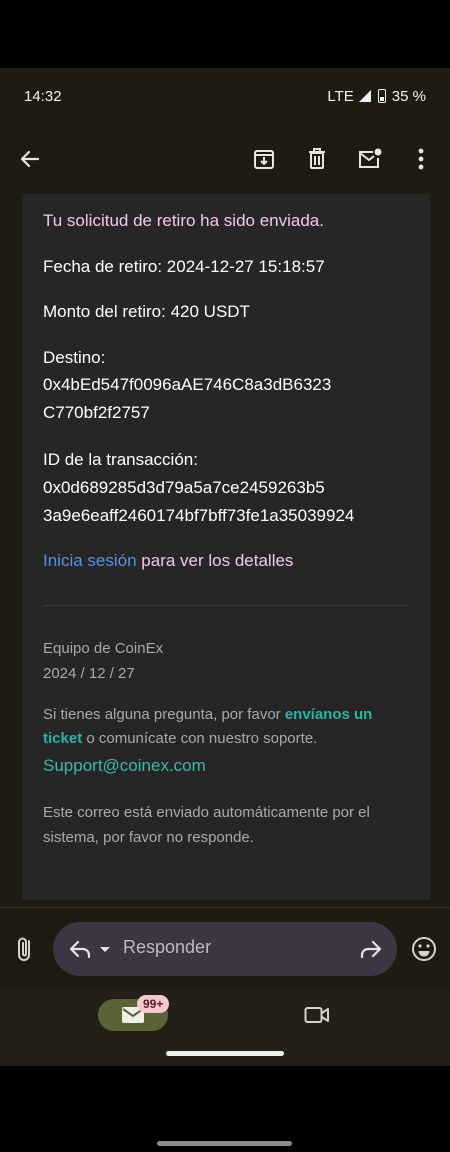  I want to click on question-prefix: Si tienes alguna pregunta, por favor, so click(164, 714).